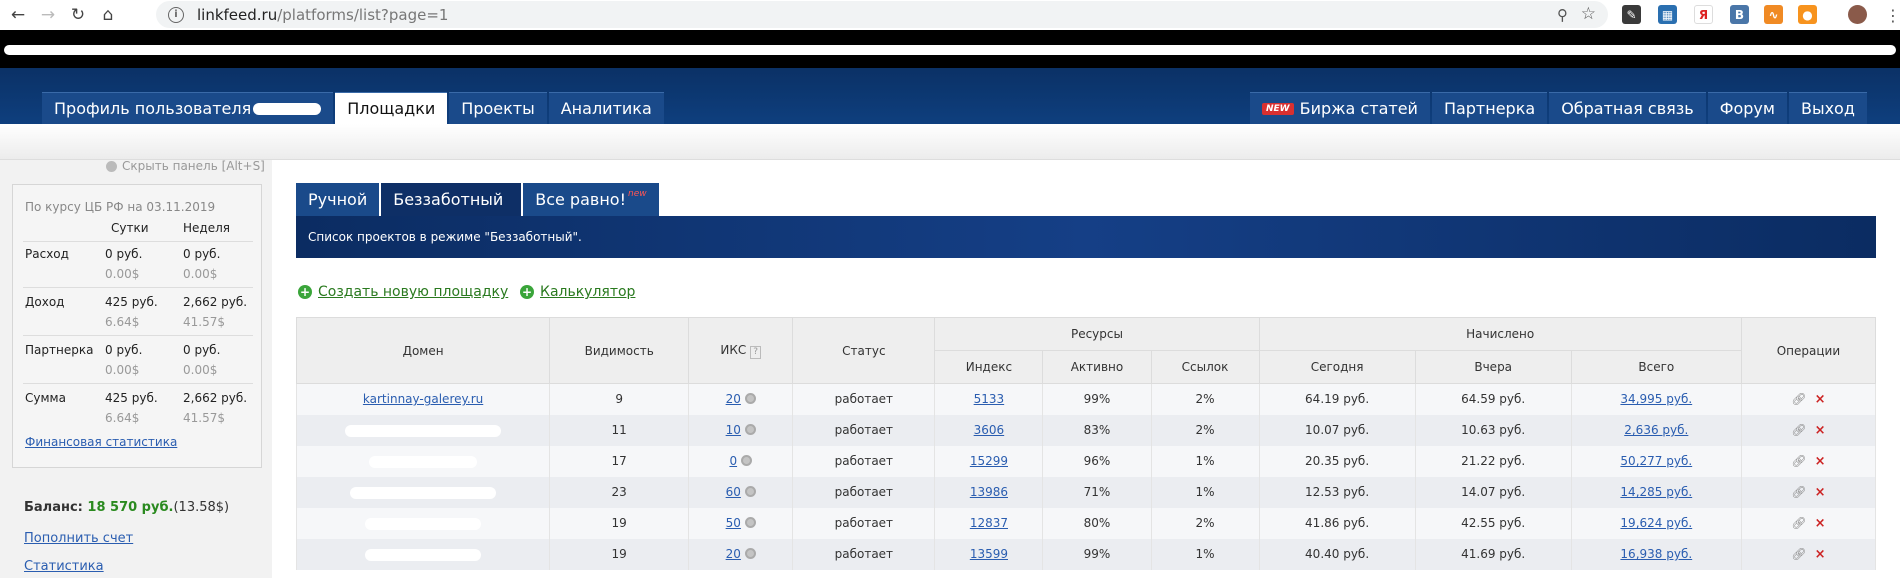  Describe the element at coordinates (989, 492) in the screenshot. I see `index-link: 13986` at that location.